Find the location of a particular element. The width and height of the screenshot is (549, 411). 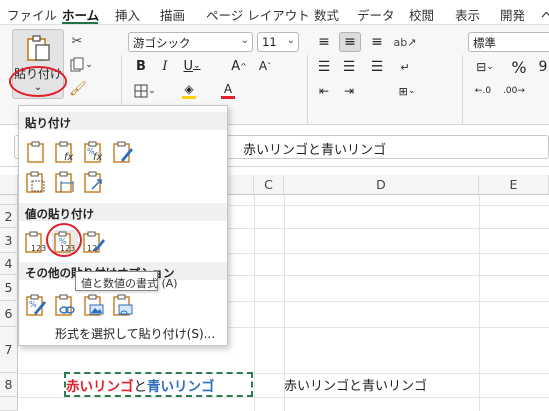

paste-linked-picture-icon is located at coordinates (123, 305).